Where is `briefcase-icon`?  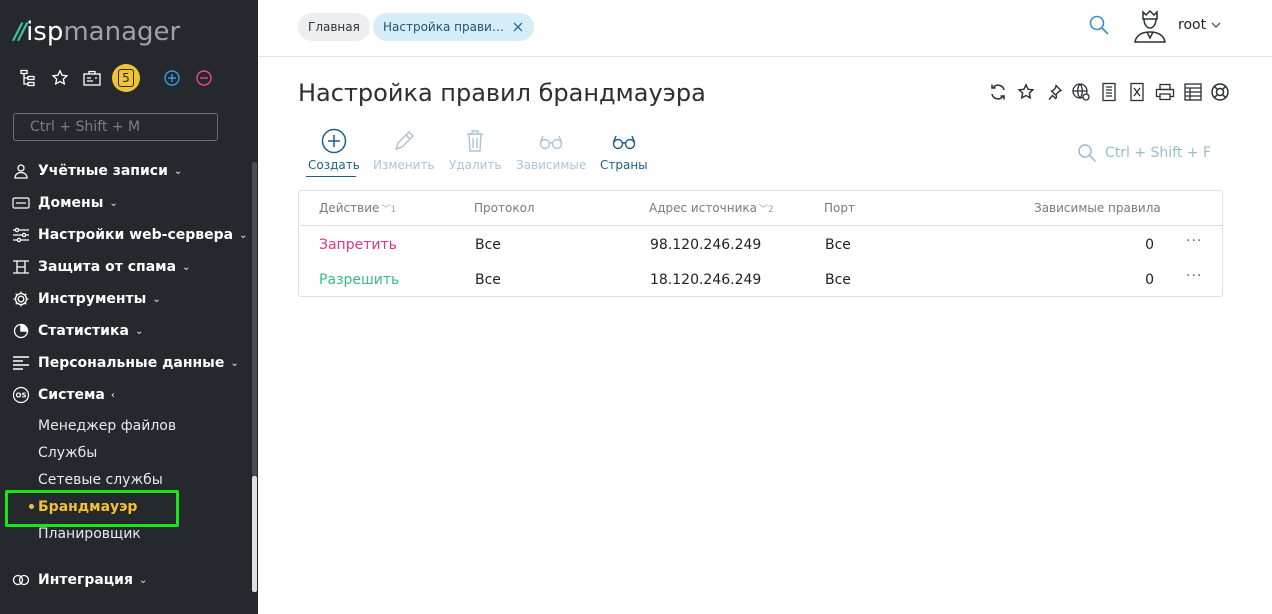 briefcase-icon is located at coordinates (92, 78).